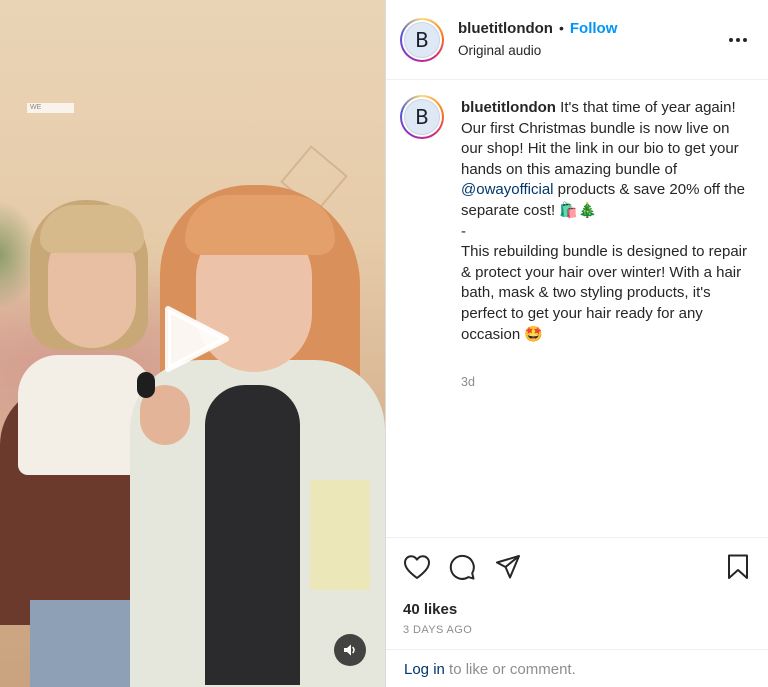 The width and height of the screenshot is (768, 687). What do you see at coordinates (594, 28) in the screenshot?
I see `follow-button: Follow` at bounding box center [594, 28].